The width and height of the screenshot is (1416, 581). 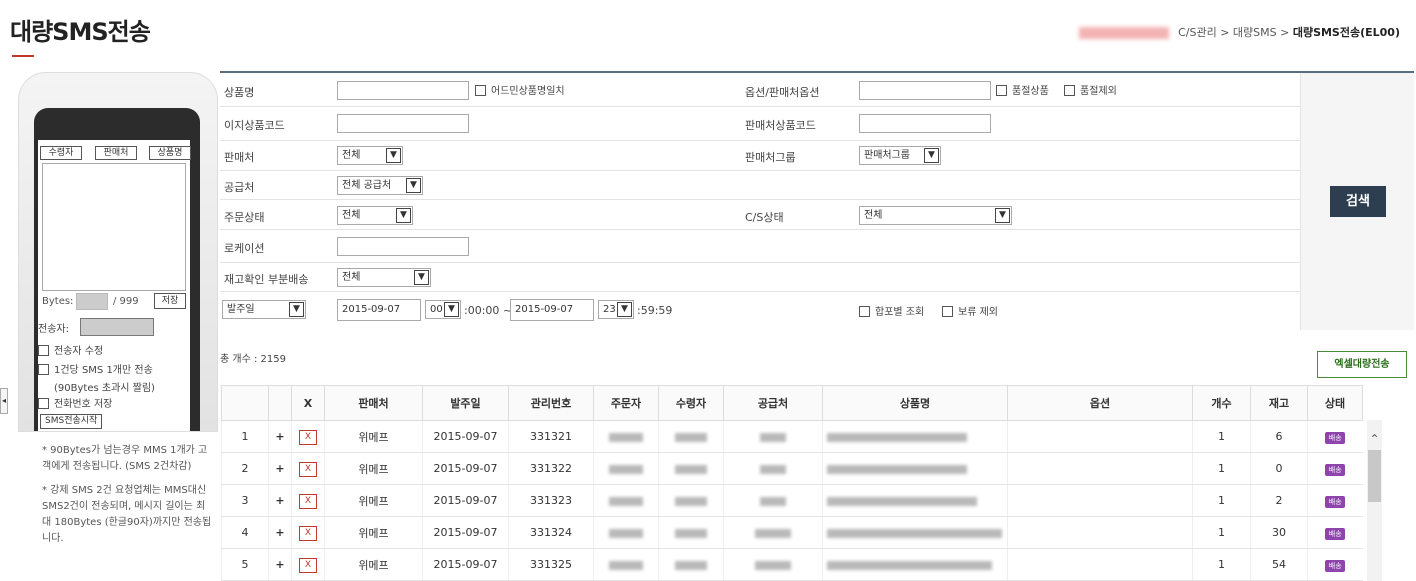 What do you see at coordinates (1090, 89) in the screenshot?
I see `exclude-sold-out-option: 품절제외` at bounding box center [1090, 89].